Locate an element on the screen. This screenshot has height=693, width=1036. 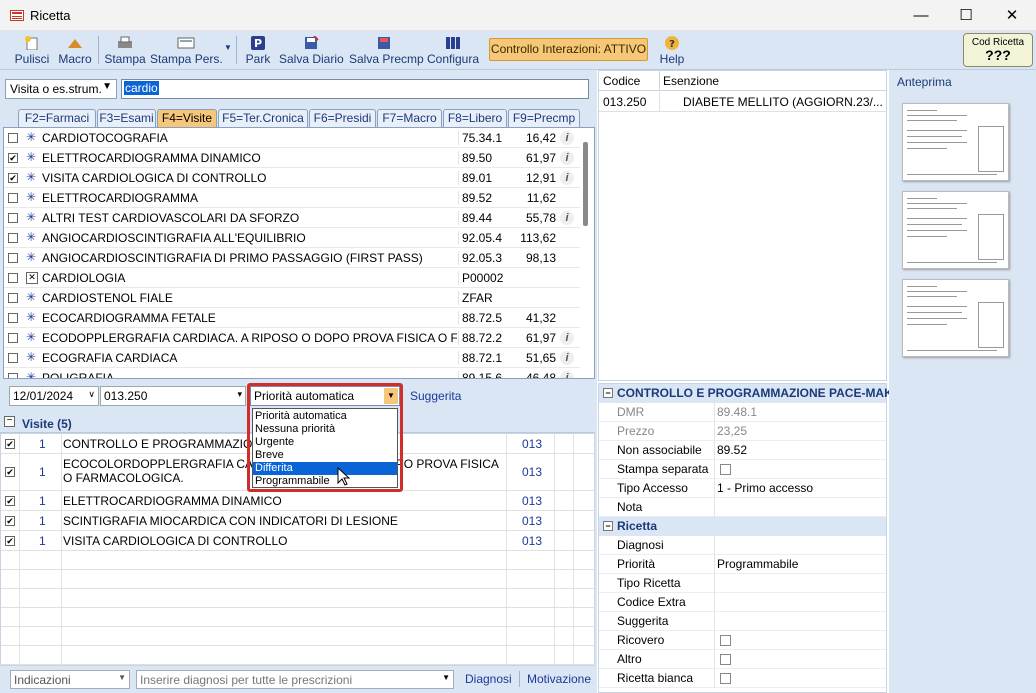
visita-row: ✔ 1 ELETTROCARDIOGRAMMA DINAMICO 013 is located at coordinates (298, 501).